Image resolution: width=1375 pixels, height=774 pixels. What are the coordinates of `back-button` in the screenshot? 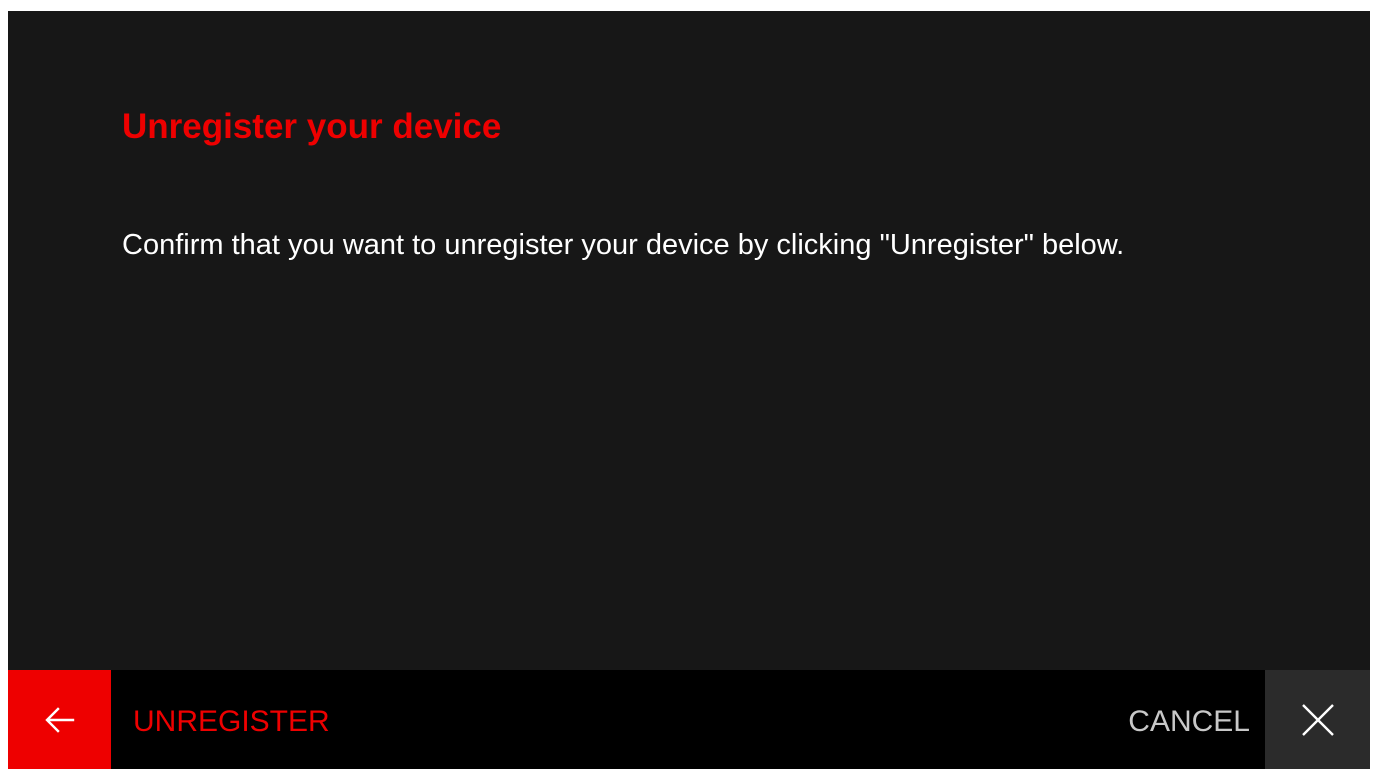 It's located at (59, 719).